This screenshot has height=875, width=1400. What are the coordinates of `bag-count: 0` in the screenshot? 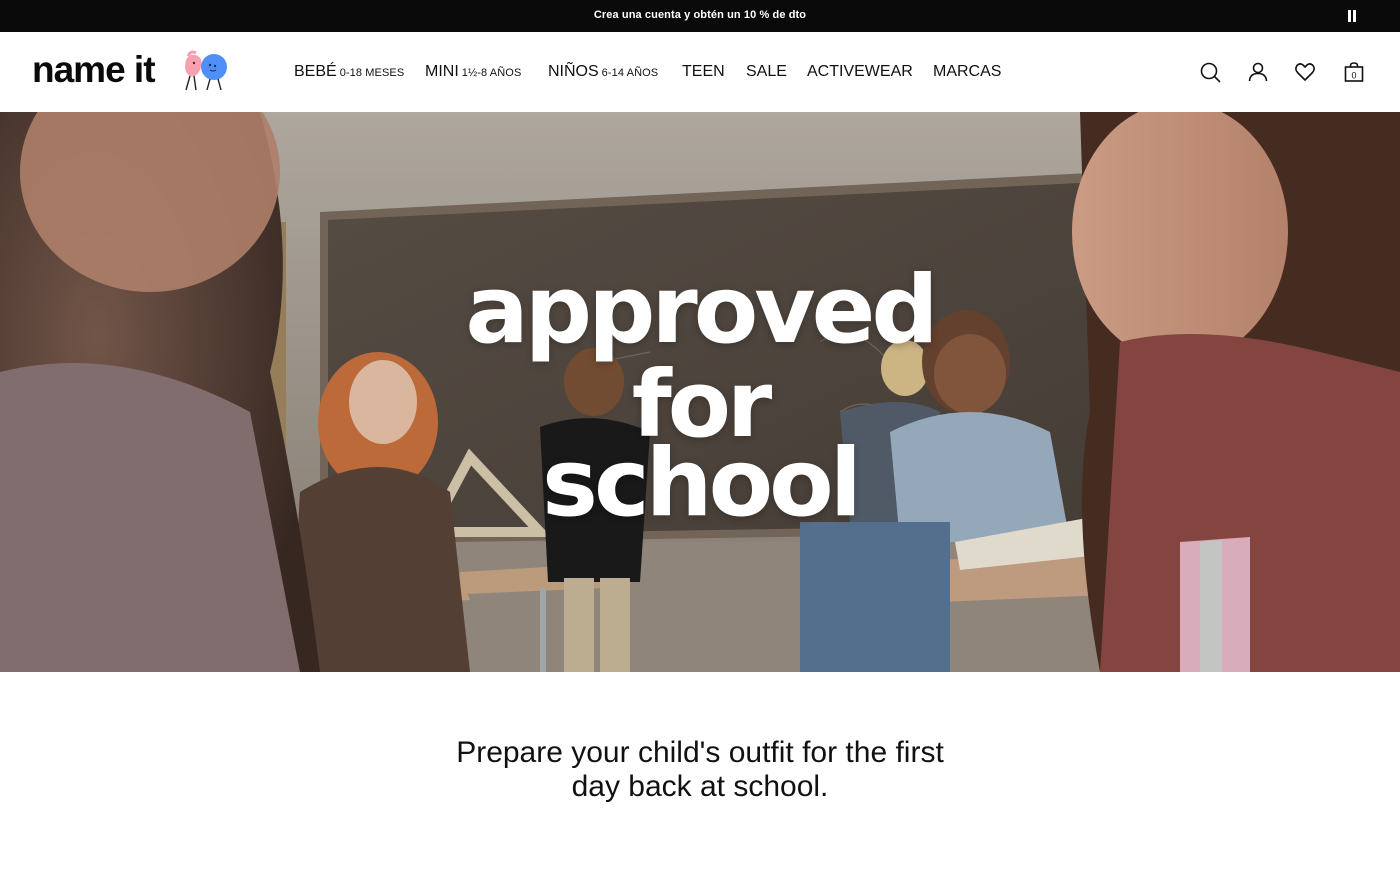 It's located at (1353, 75).